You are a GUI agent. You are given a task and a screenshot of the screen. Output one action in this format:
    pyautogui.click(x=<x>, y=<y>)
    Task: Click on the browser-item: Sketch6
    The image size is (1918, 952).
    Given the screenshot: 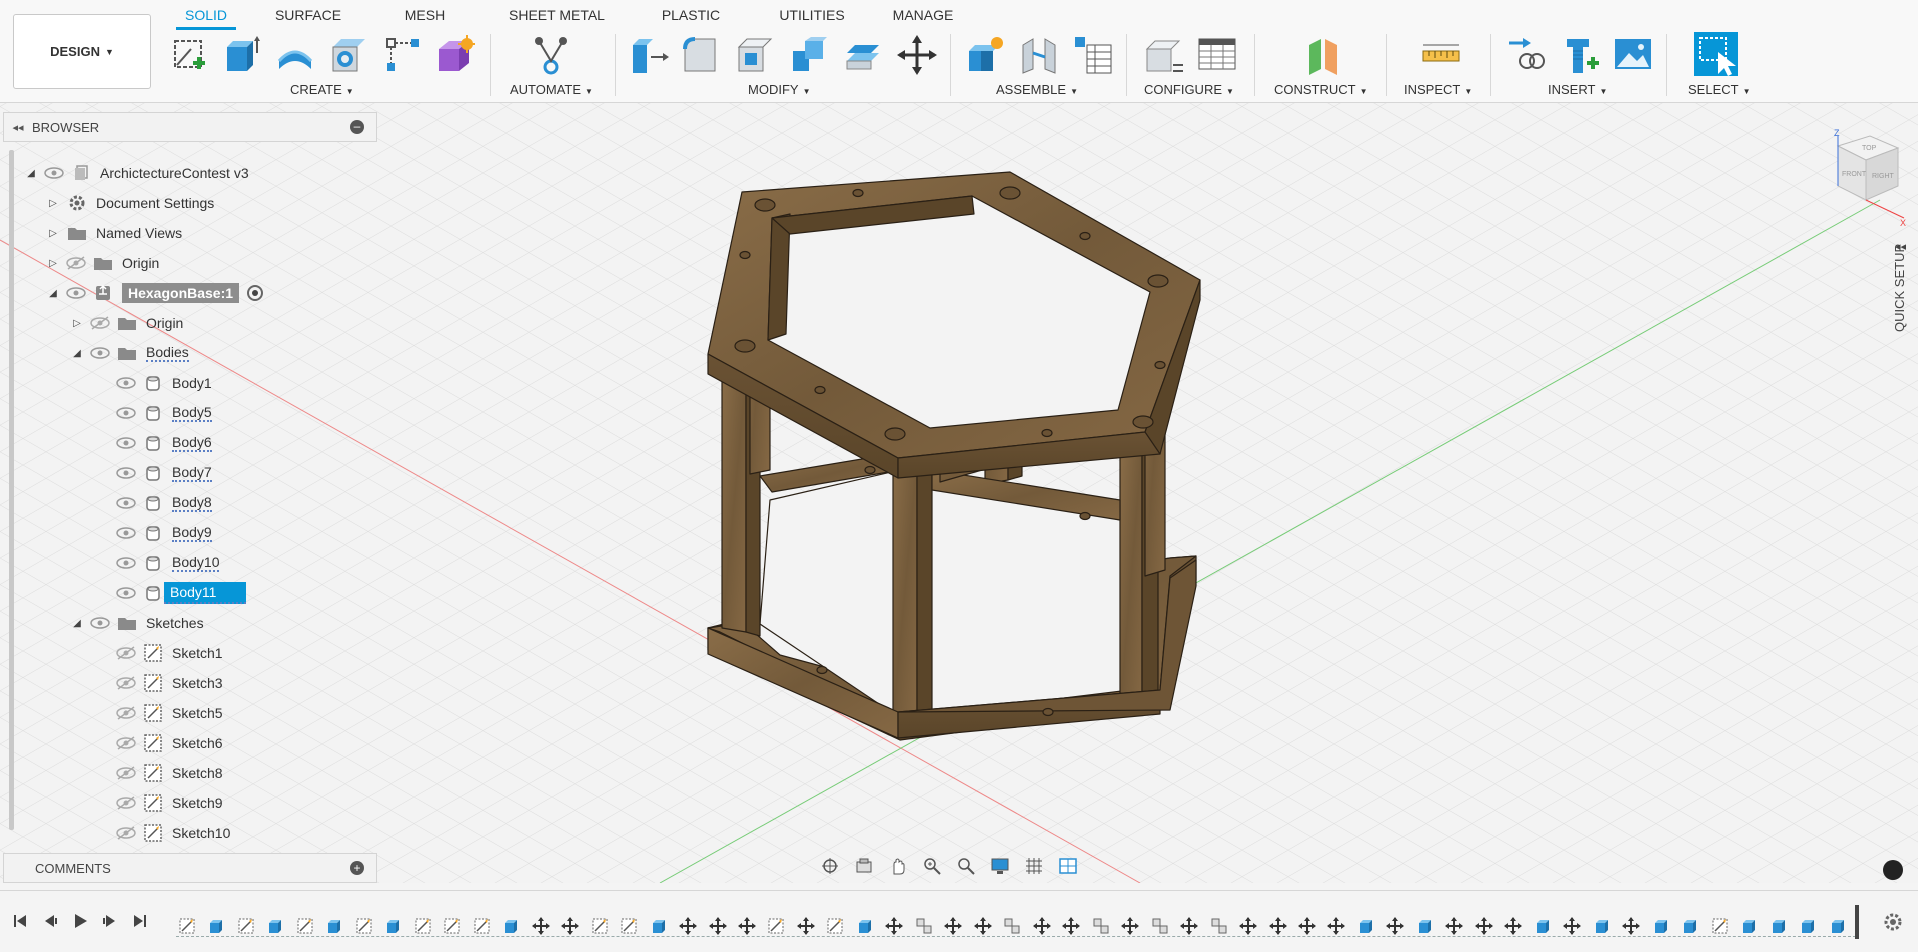 What is the action you would take?
    pyautogui.click(x=159, y=743)
    